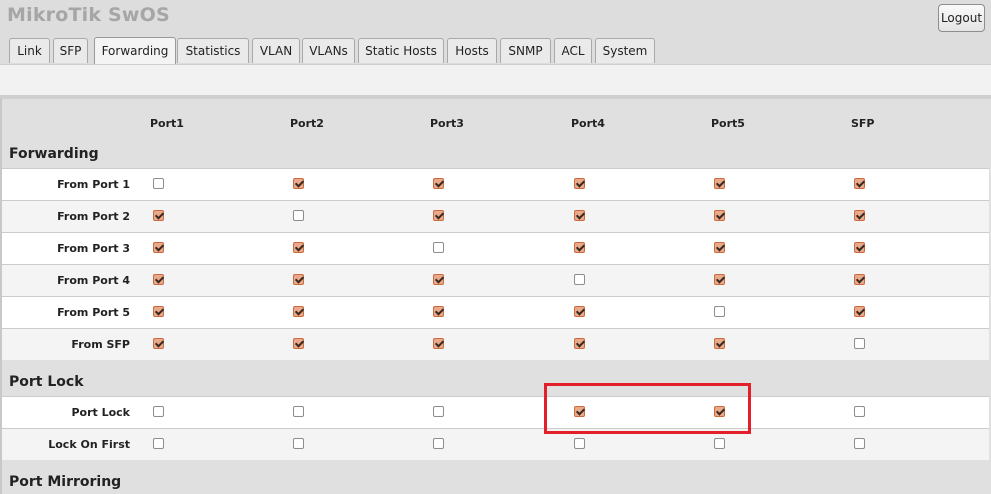  Describe the element at coordinates (54, 154) in the screenshot. I see `section-title-forwarding: Forwarding` at that location.